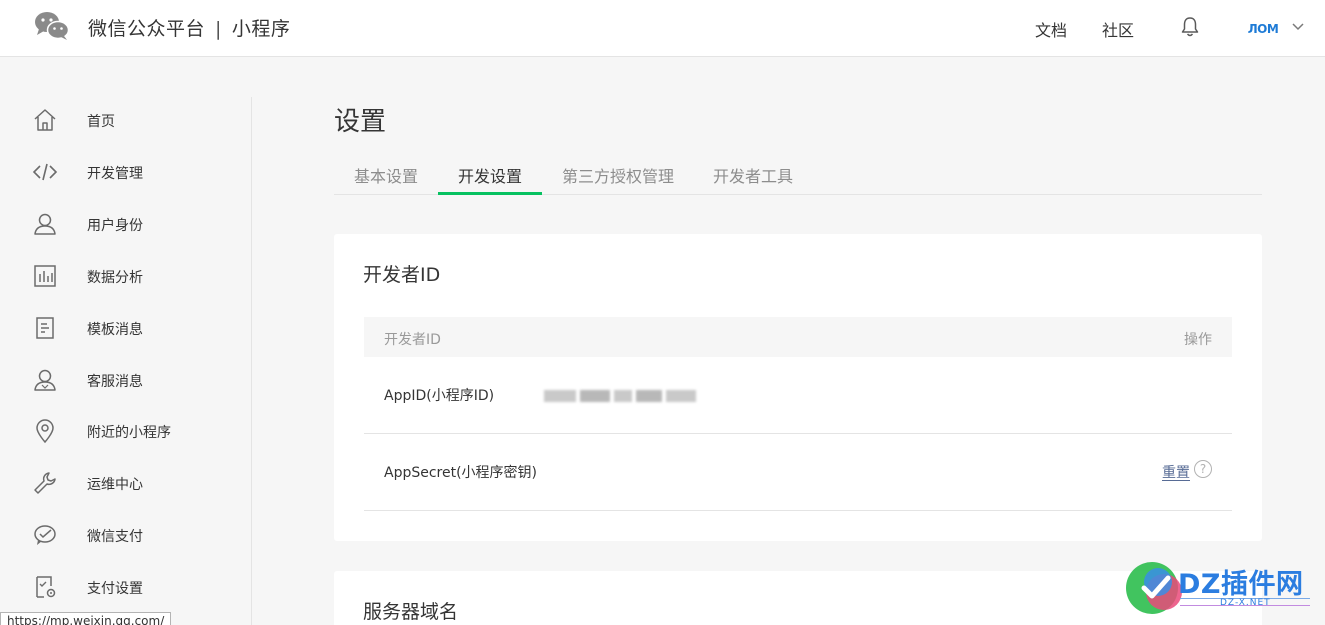 Image resolution: width=1325 pixels, height=625 pixels. What do you see at coordinates (798, 472) in the screenshot?
I see `table-row-appsecret: AppSecret(小程序密钥) 重置 ?` at bounding box center [798, 472].